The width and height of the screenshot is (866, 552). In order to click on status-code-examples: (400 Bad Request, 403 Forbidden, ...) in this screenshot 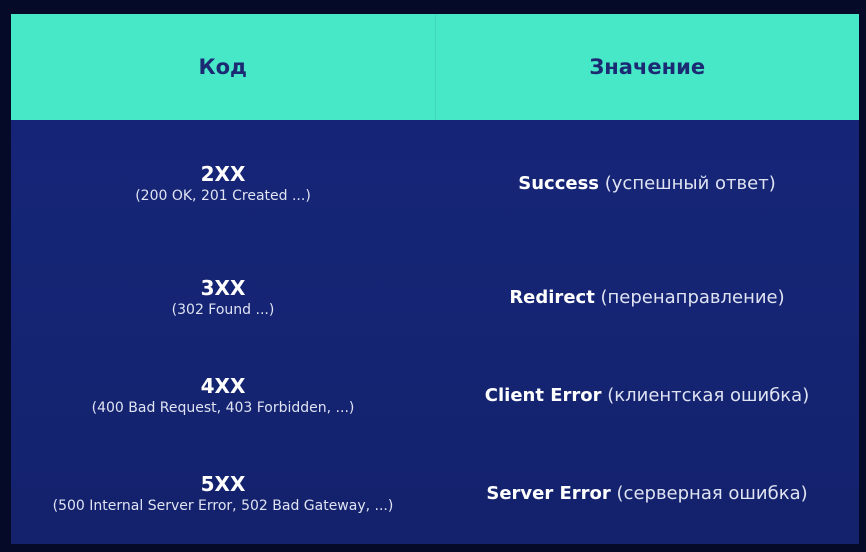, I will do `click(223, 408)`.